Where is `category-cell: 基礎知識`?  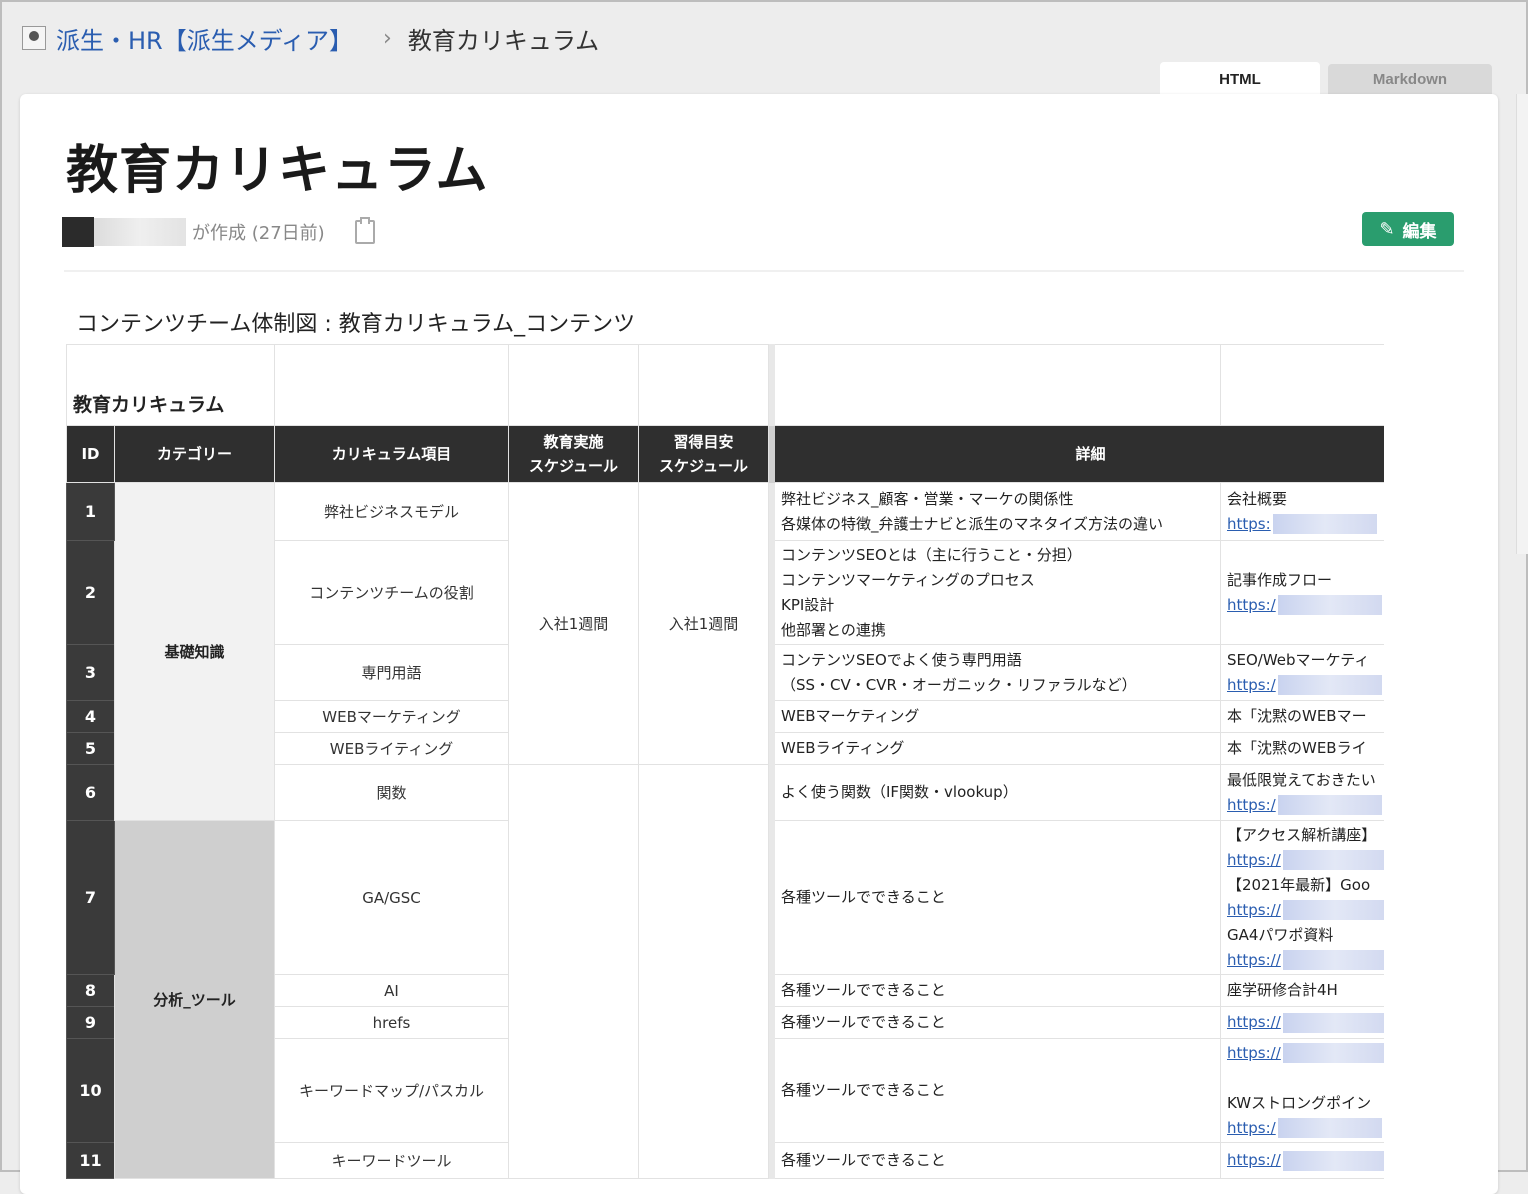 category-cell: 基礎知識 is located at coordinates (194, 651).